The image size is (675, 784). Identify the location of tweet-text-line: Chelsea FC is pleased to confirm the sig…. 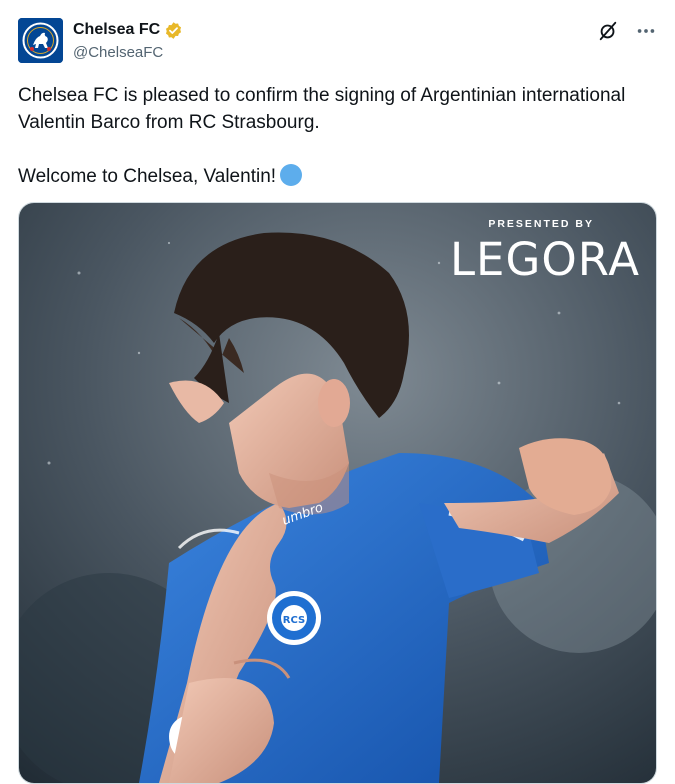
(322, 109).